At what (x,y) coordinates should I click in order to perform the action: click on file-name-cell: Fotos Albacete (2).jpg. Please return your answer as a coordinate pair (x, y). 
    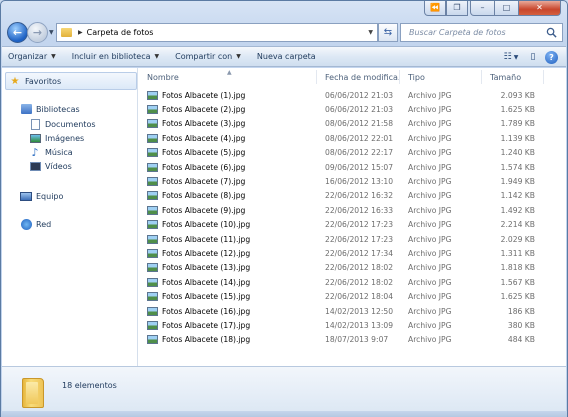
    Looking at the image, I should click on (196, 110).